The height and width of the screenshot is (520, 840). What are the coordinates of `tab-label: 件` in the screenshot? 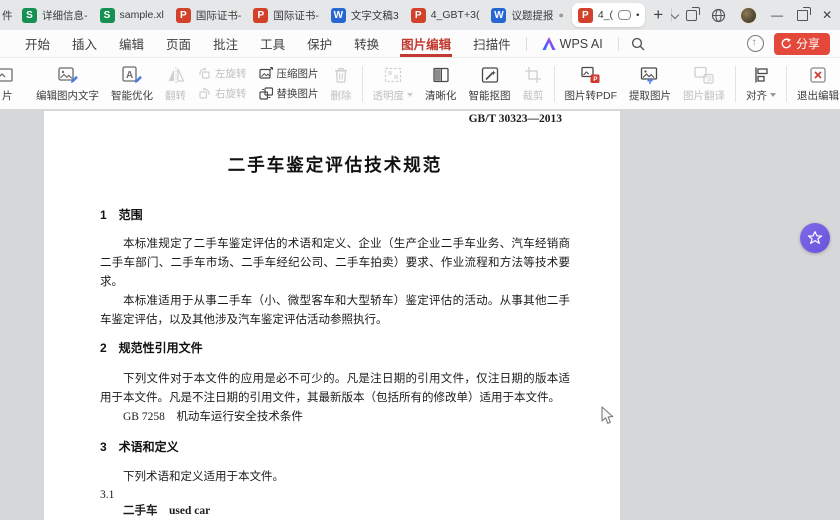 It's located at (7, 15).